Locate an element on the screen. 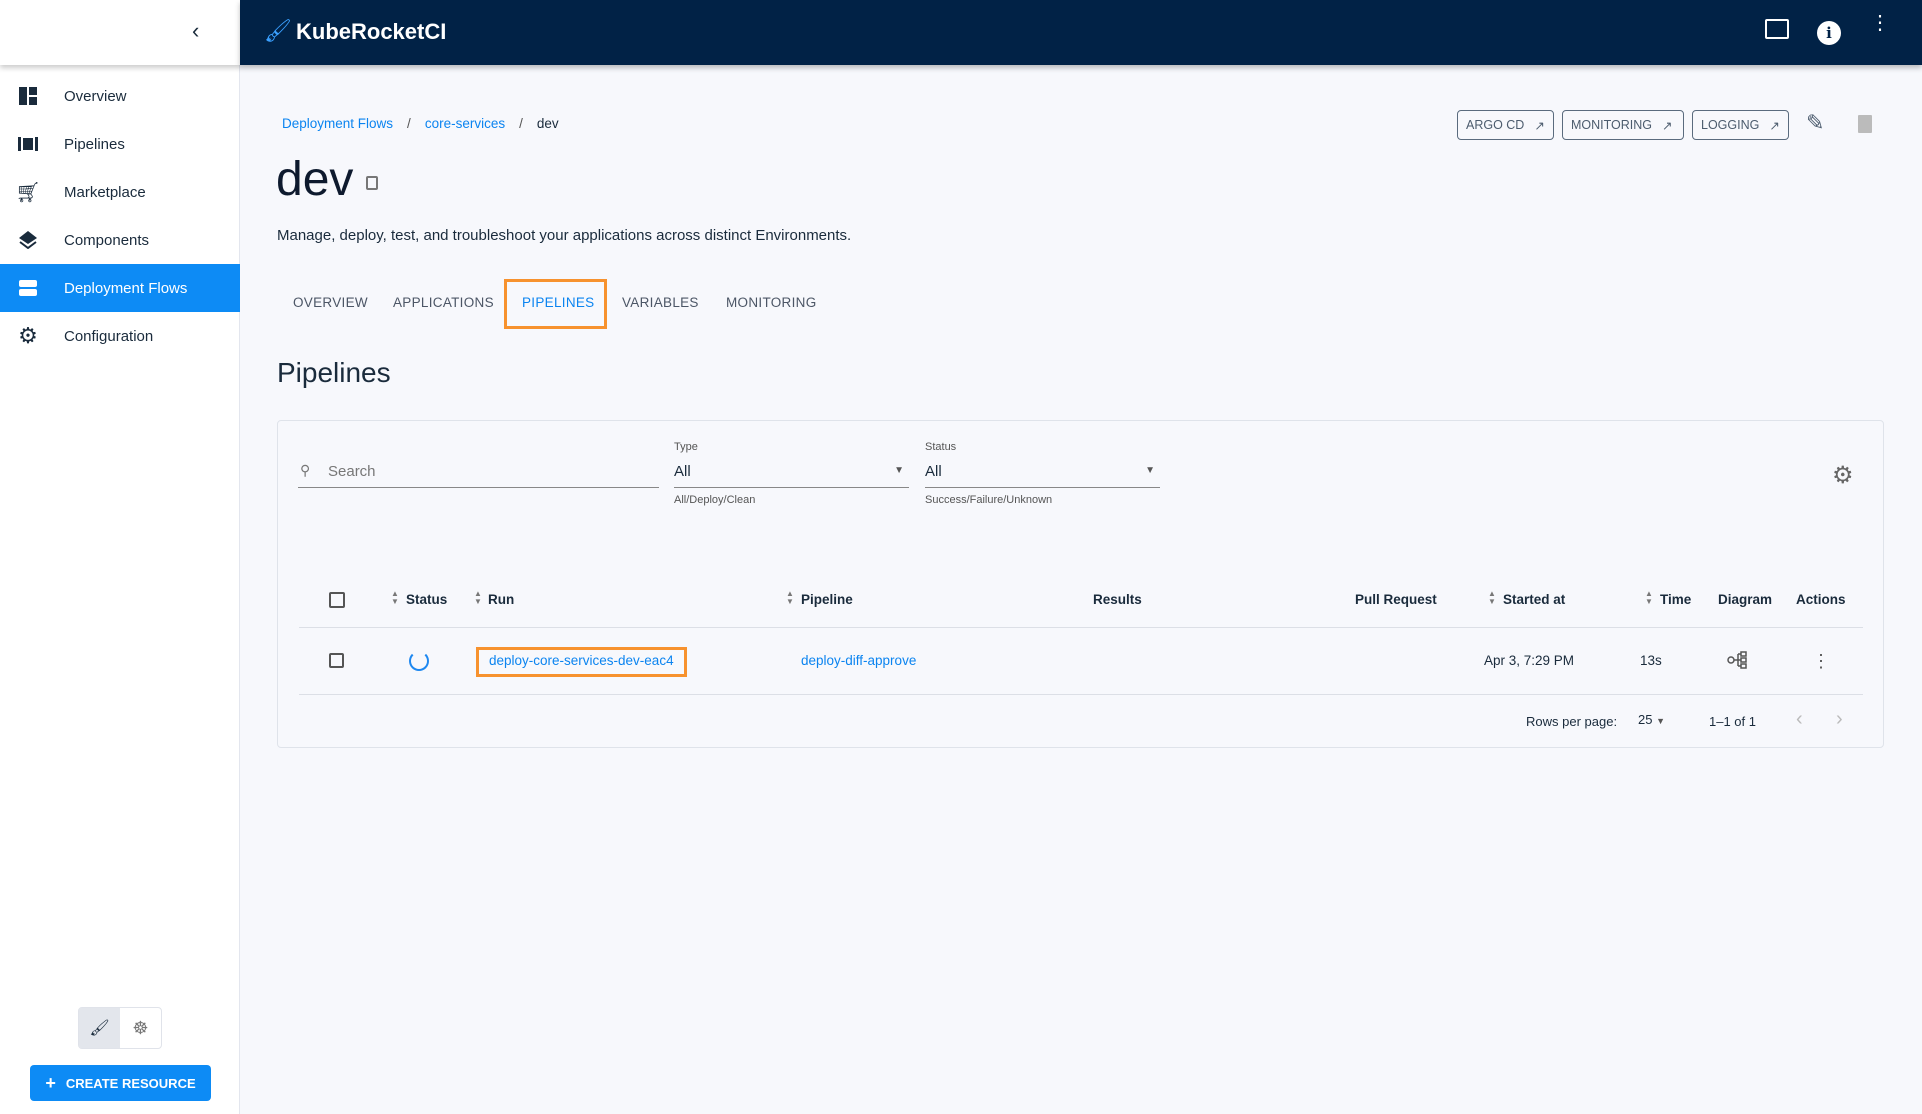 The width and height of the screenshot is (1922, 1114). diagram-icon is located at coordinates (1738, 662).